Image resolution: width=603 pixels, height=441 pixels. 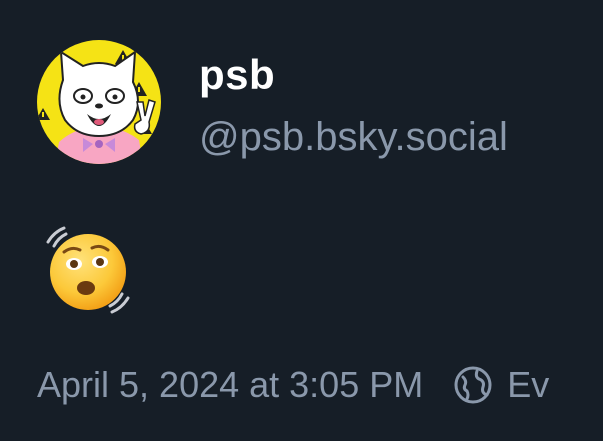 I want to click on author-avatar, so click(x=99, y=102).